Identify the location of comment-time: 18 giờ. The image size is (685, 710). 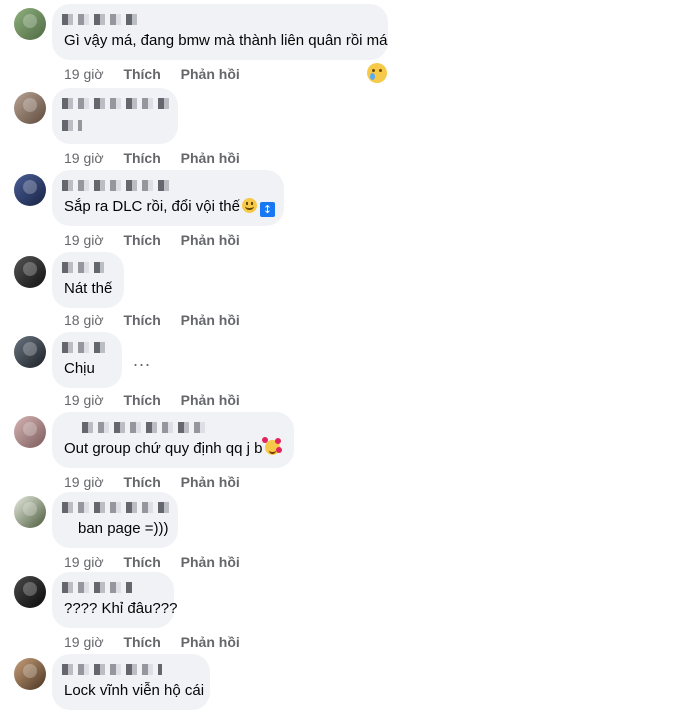
(84, 320).